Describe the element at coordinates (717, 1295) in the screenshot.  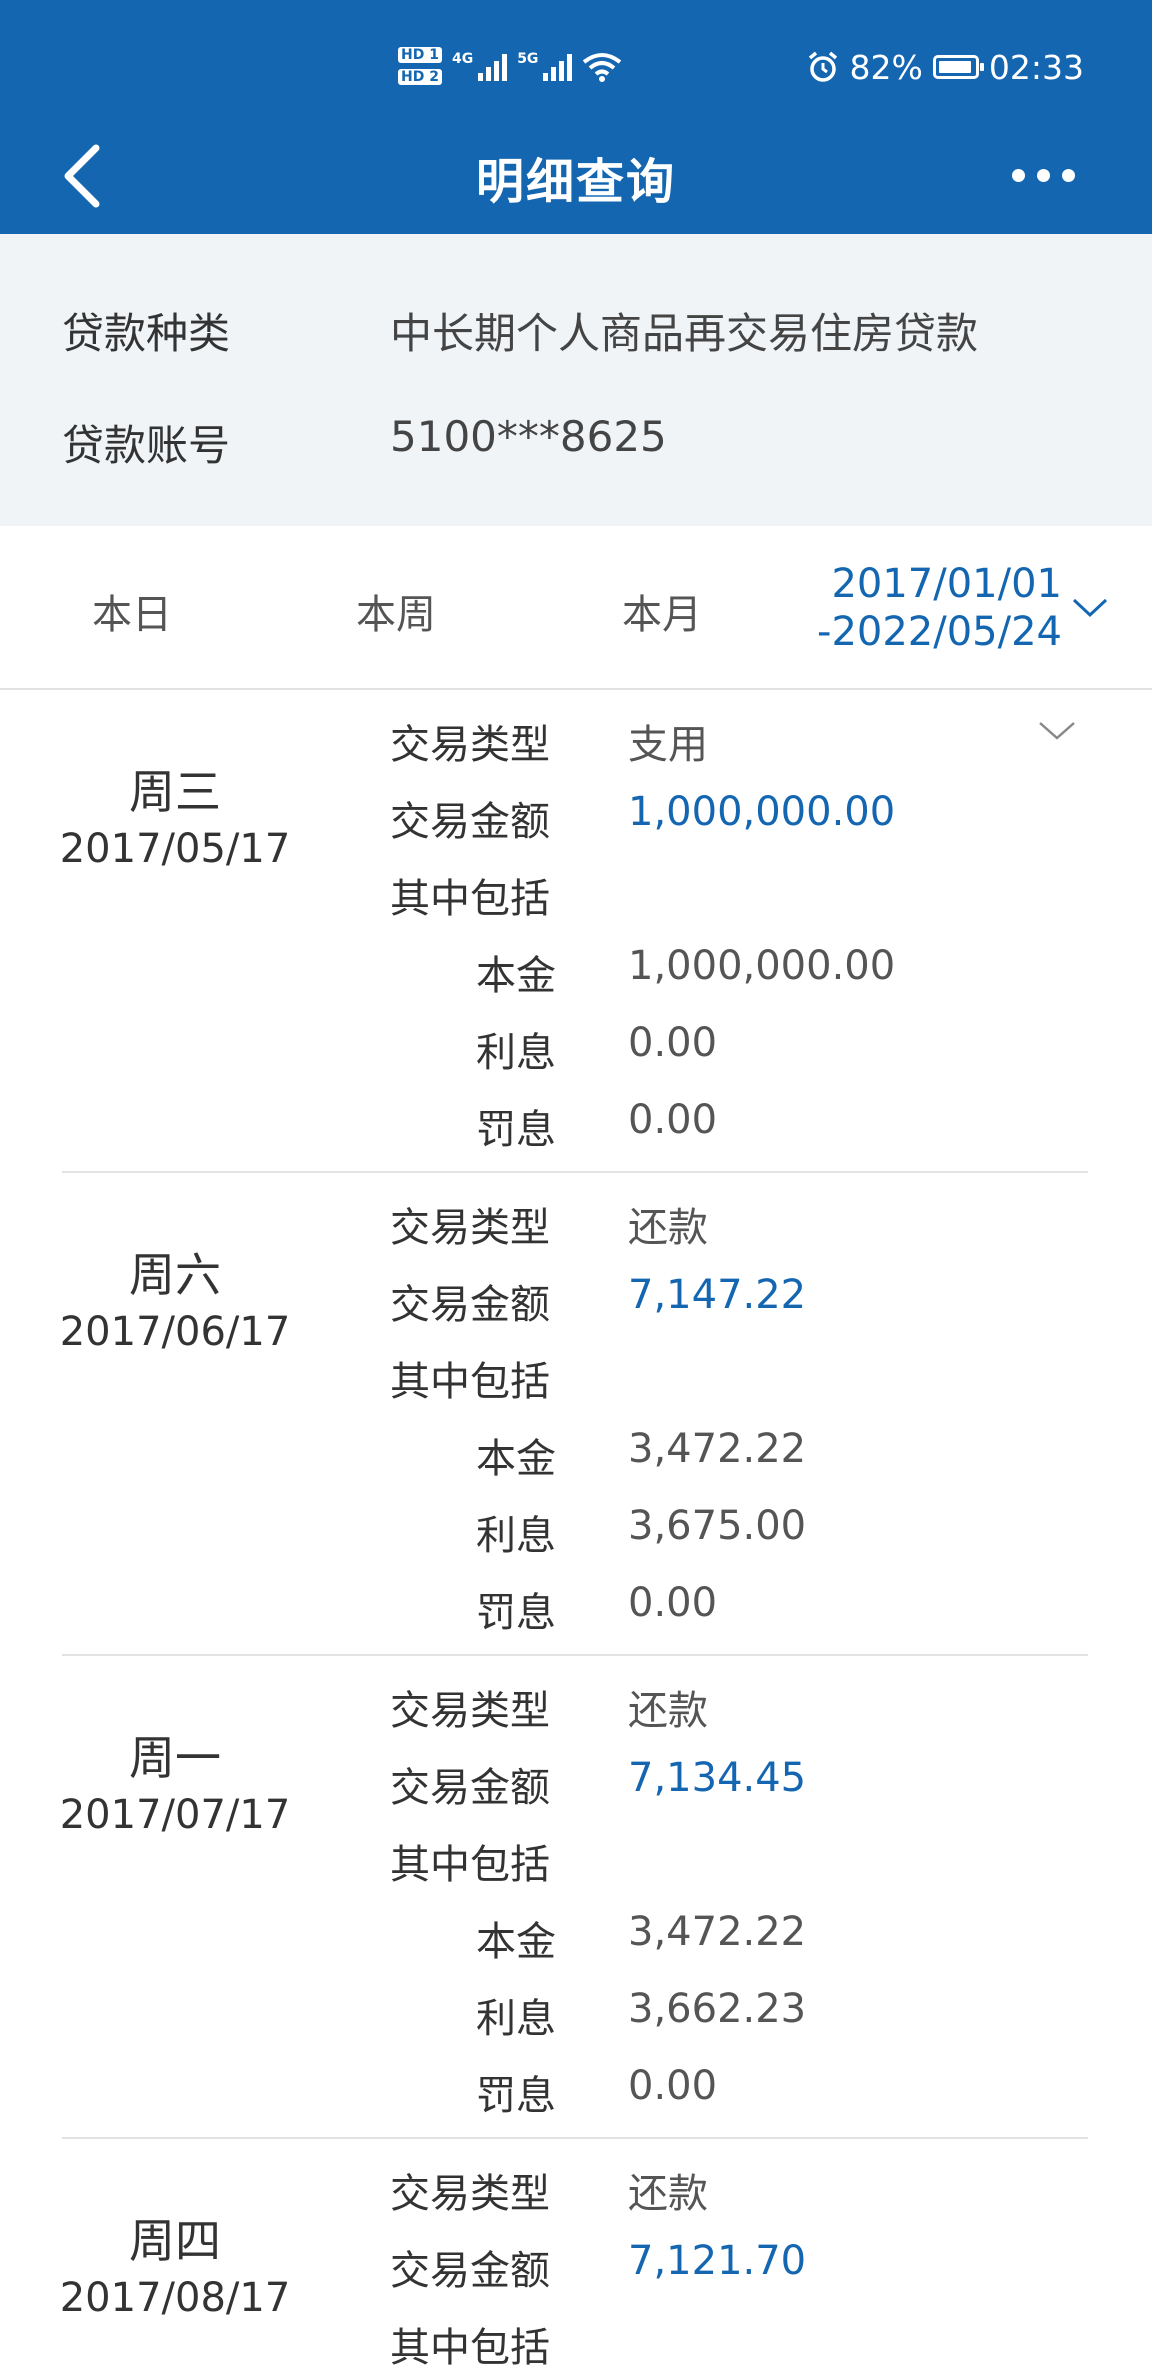
I see `amount-value: 7,147.22` at that location.